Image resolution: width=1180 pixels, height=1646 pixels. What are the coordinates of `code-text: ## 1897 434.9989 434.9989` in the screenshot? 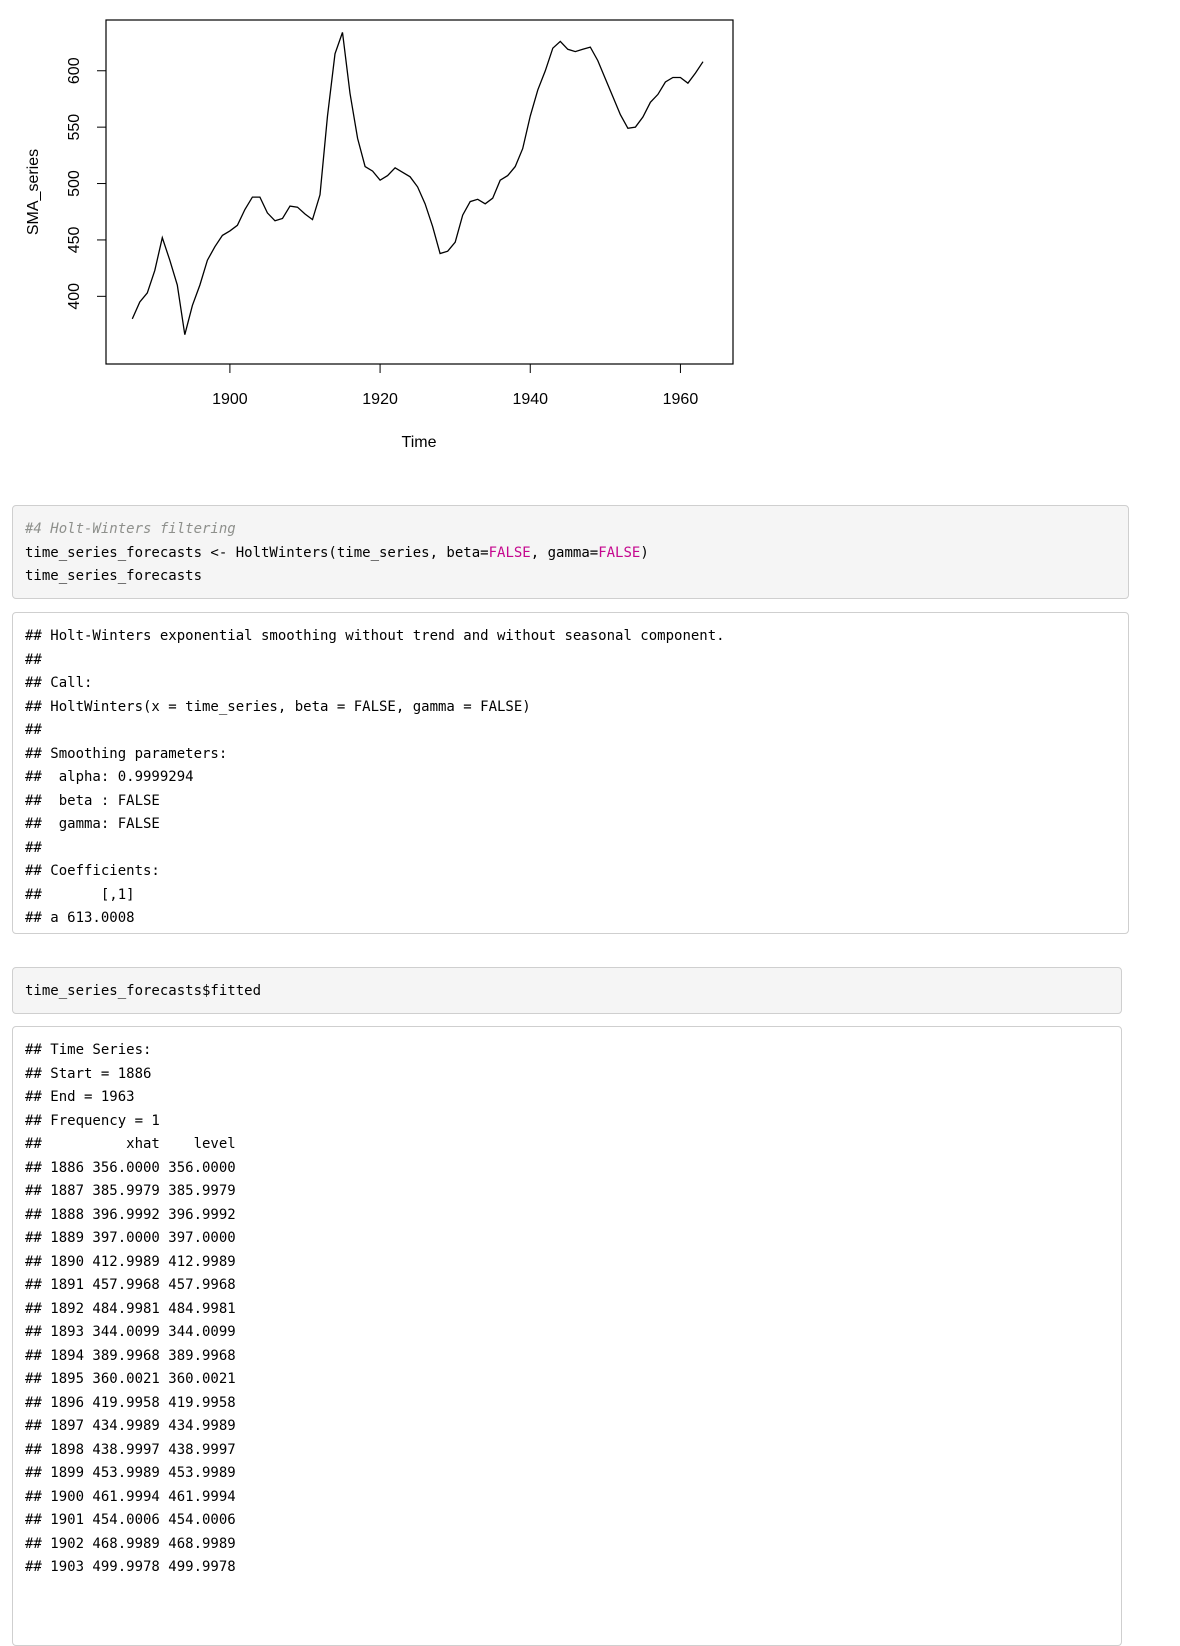 It's located at (130, 1426).